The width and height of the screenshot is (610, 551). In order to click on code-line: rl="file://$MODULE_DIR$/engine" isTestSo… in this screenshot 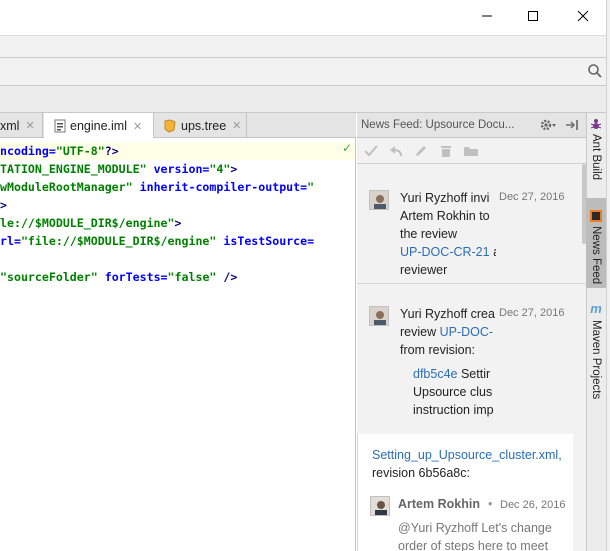, I will do `click(157, 241)`.